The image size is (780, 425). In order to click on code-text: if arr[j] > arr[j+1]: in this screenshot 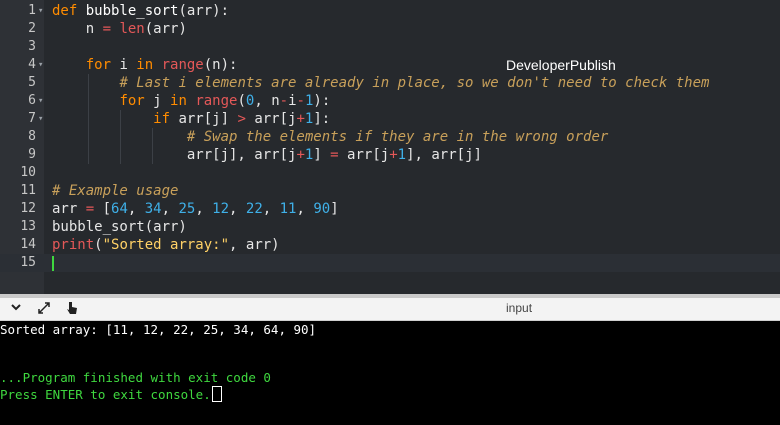, I will do `click(191, 119)`.